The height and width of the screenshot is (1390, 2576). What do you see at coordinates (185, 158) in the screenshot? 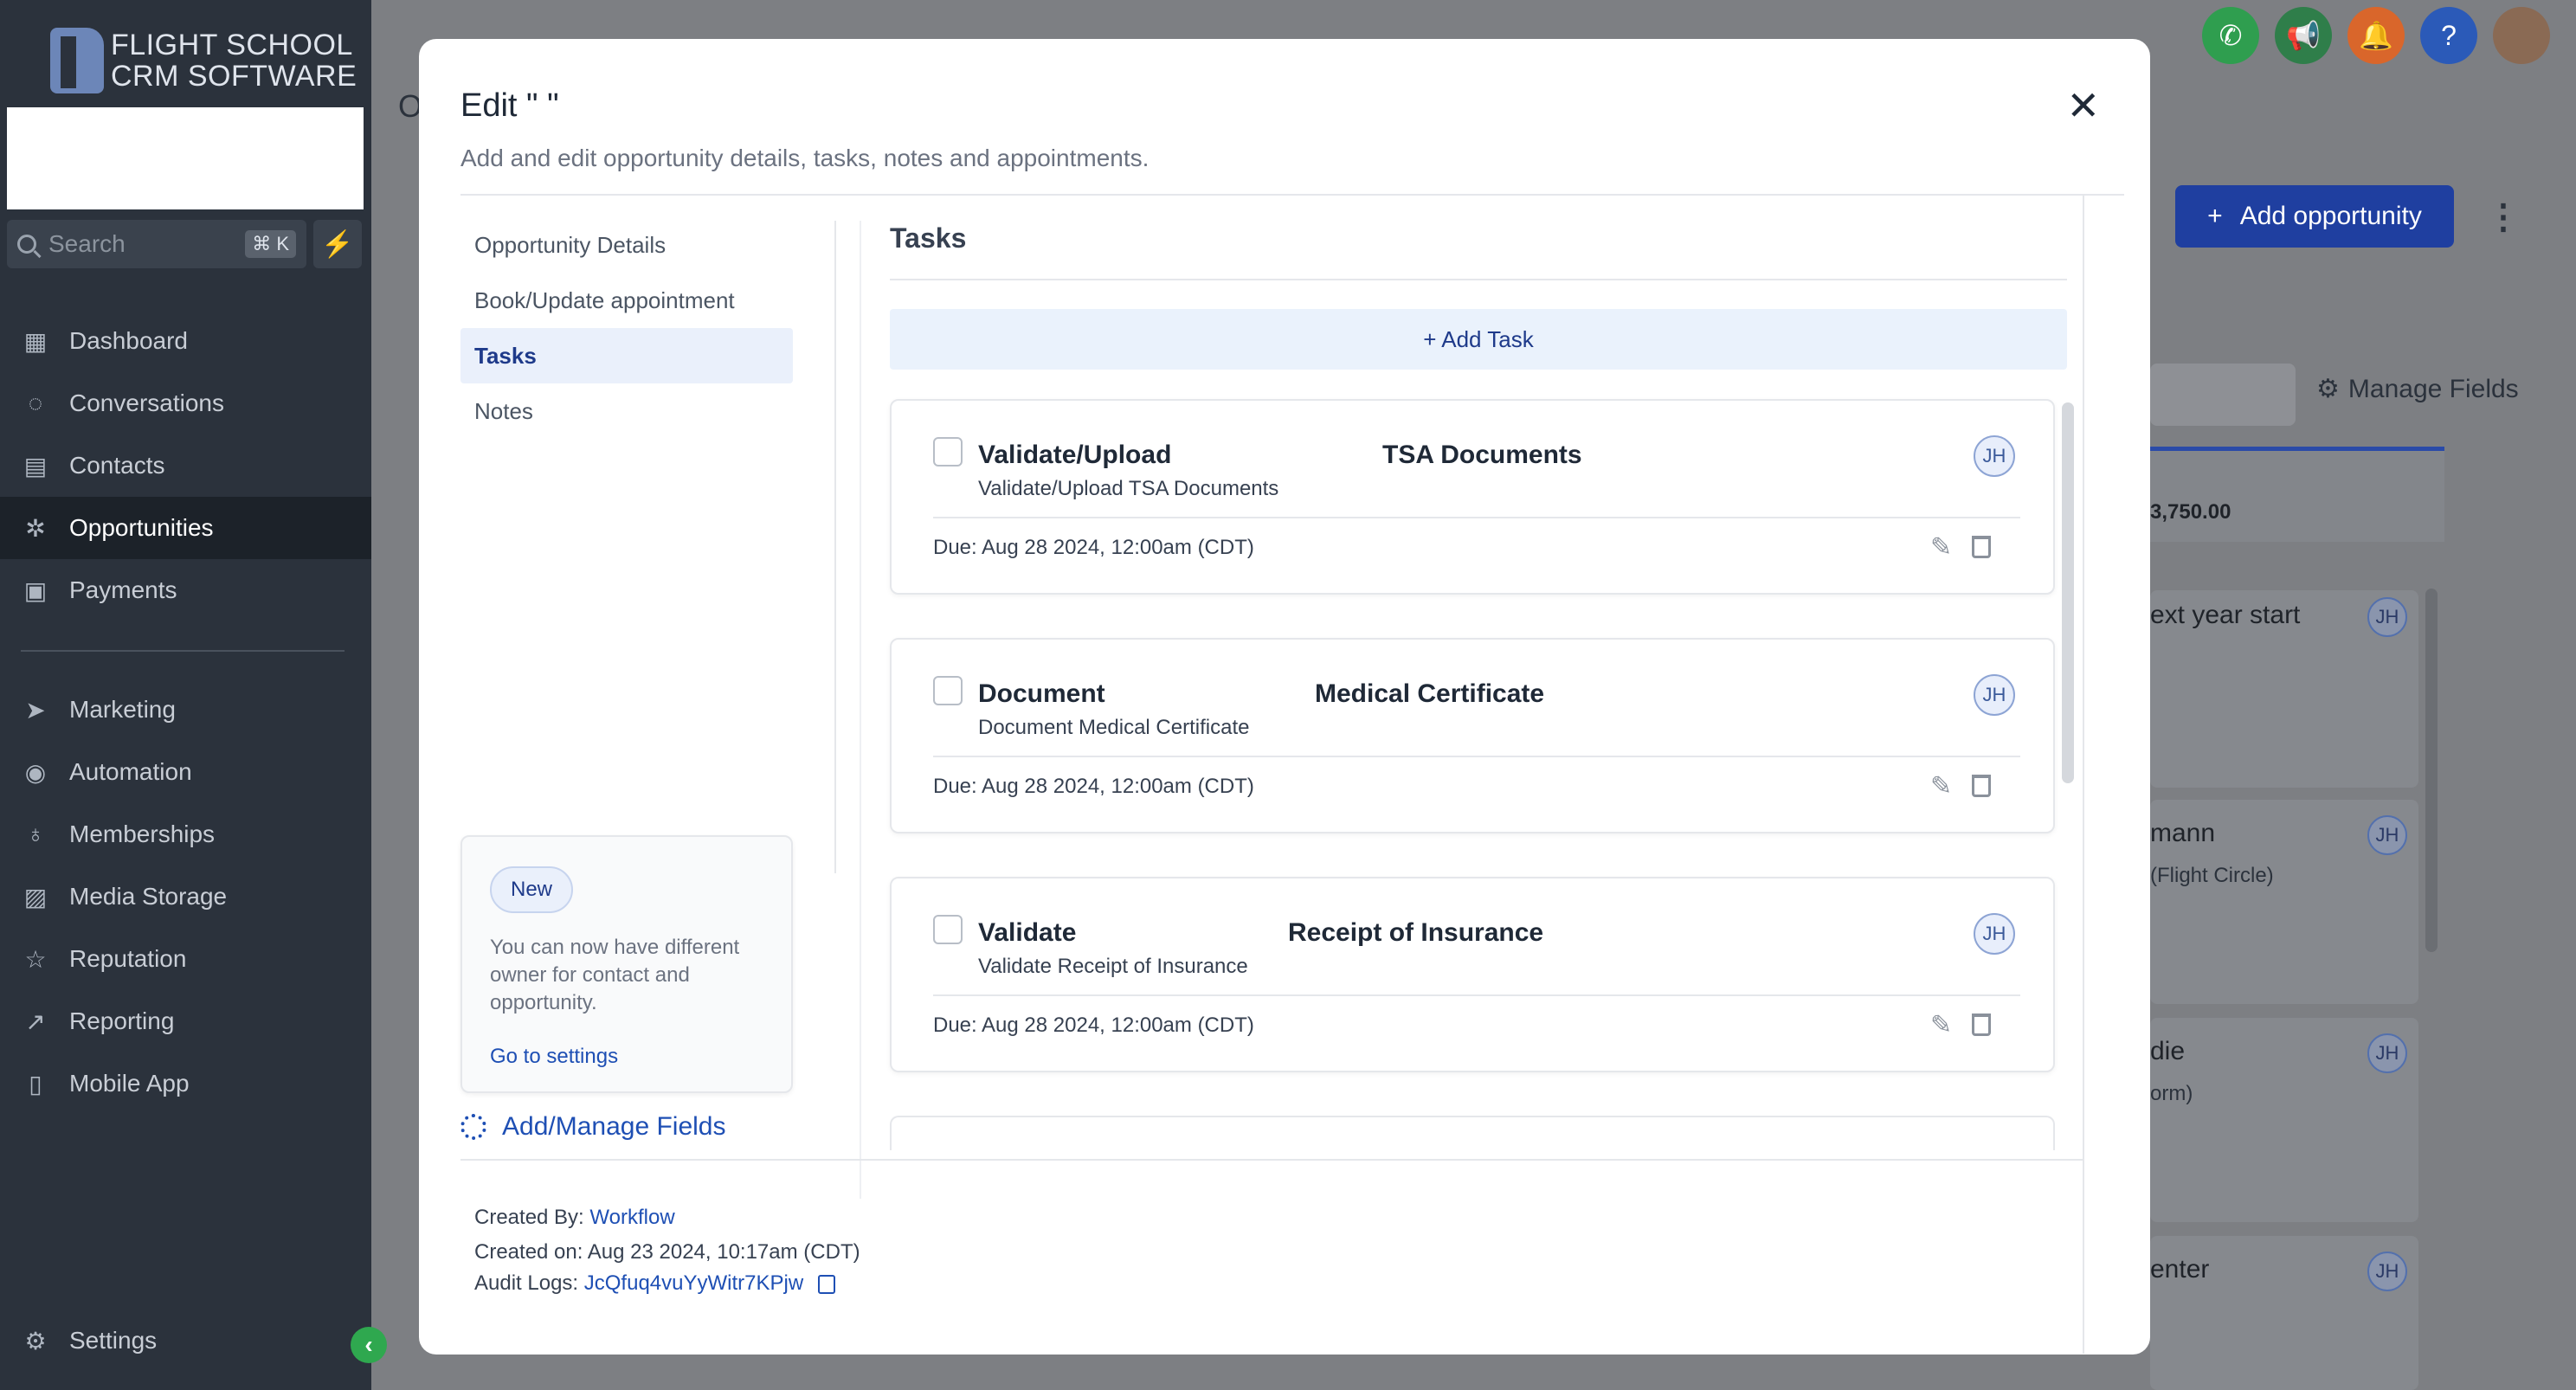
I see `location-switcher` at bounding box center [185, 158].